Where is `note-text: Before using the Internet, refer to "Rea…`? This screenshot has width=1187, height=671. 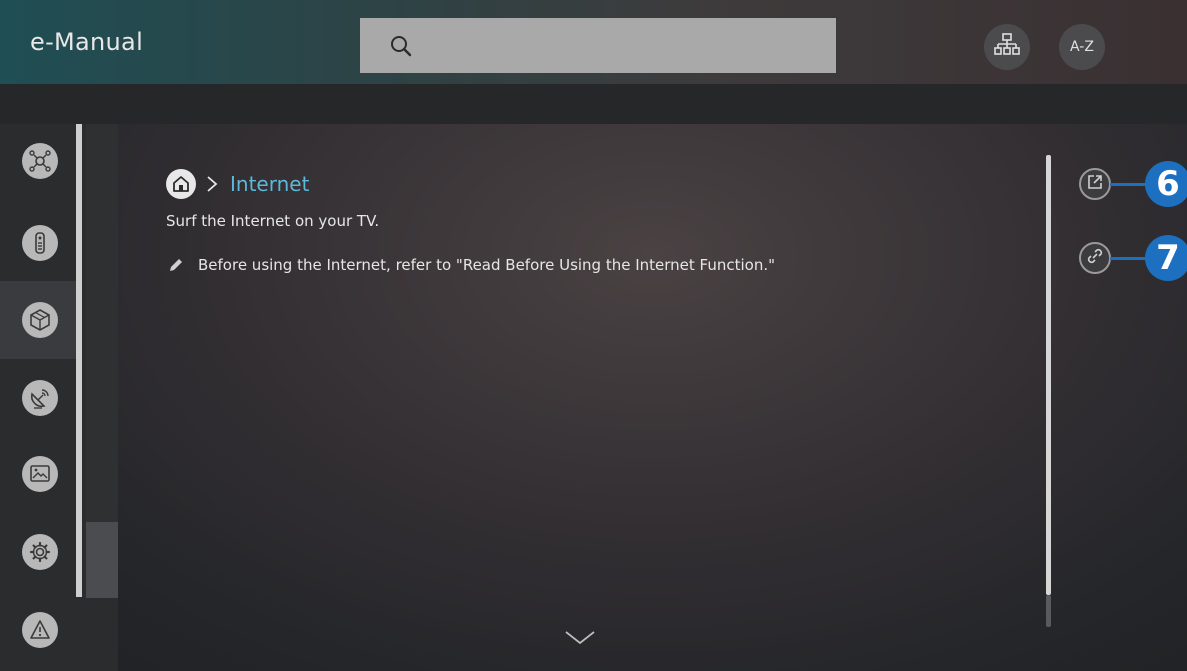
note-text: Before using the Internet, refer to "Rea… is located at coordinates (487, 265).